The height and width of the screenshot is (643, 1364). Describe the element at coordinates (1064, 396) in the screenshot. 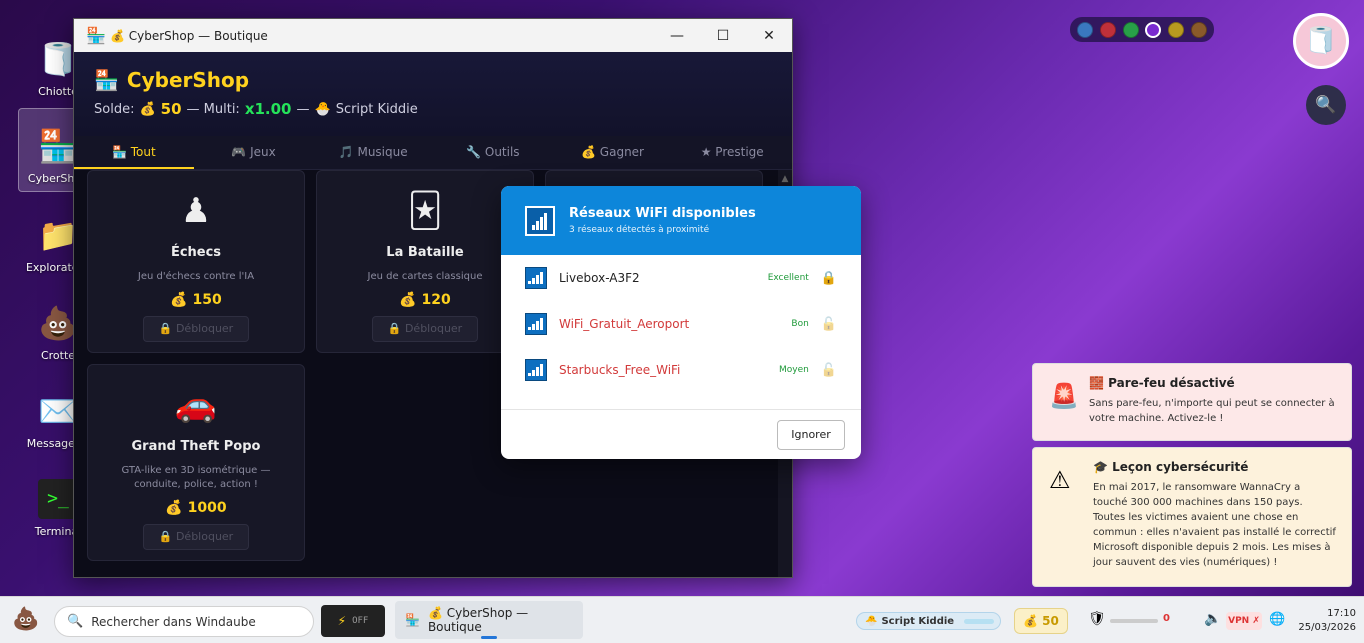

I see `siren-icon: 🚨` at that location.